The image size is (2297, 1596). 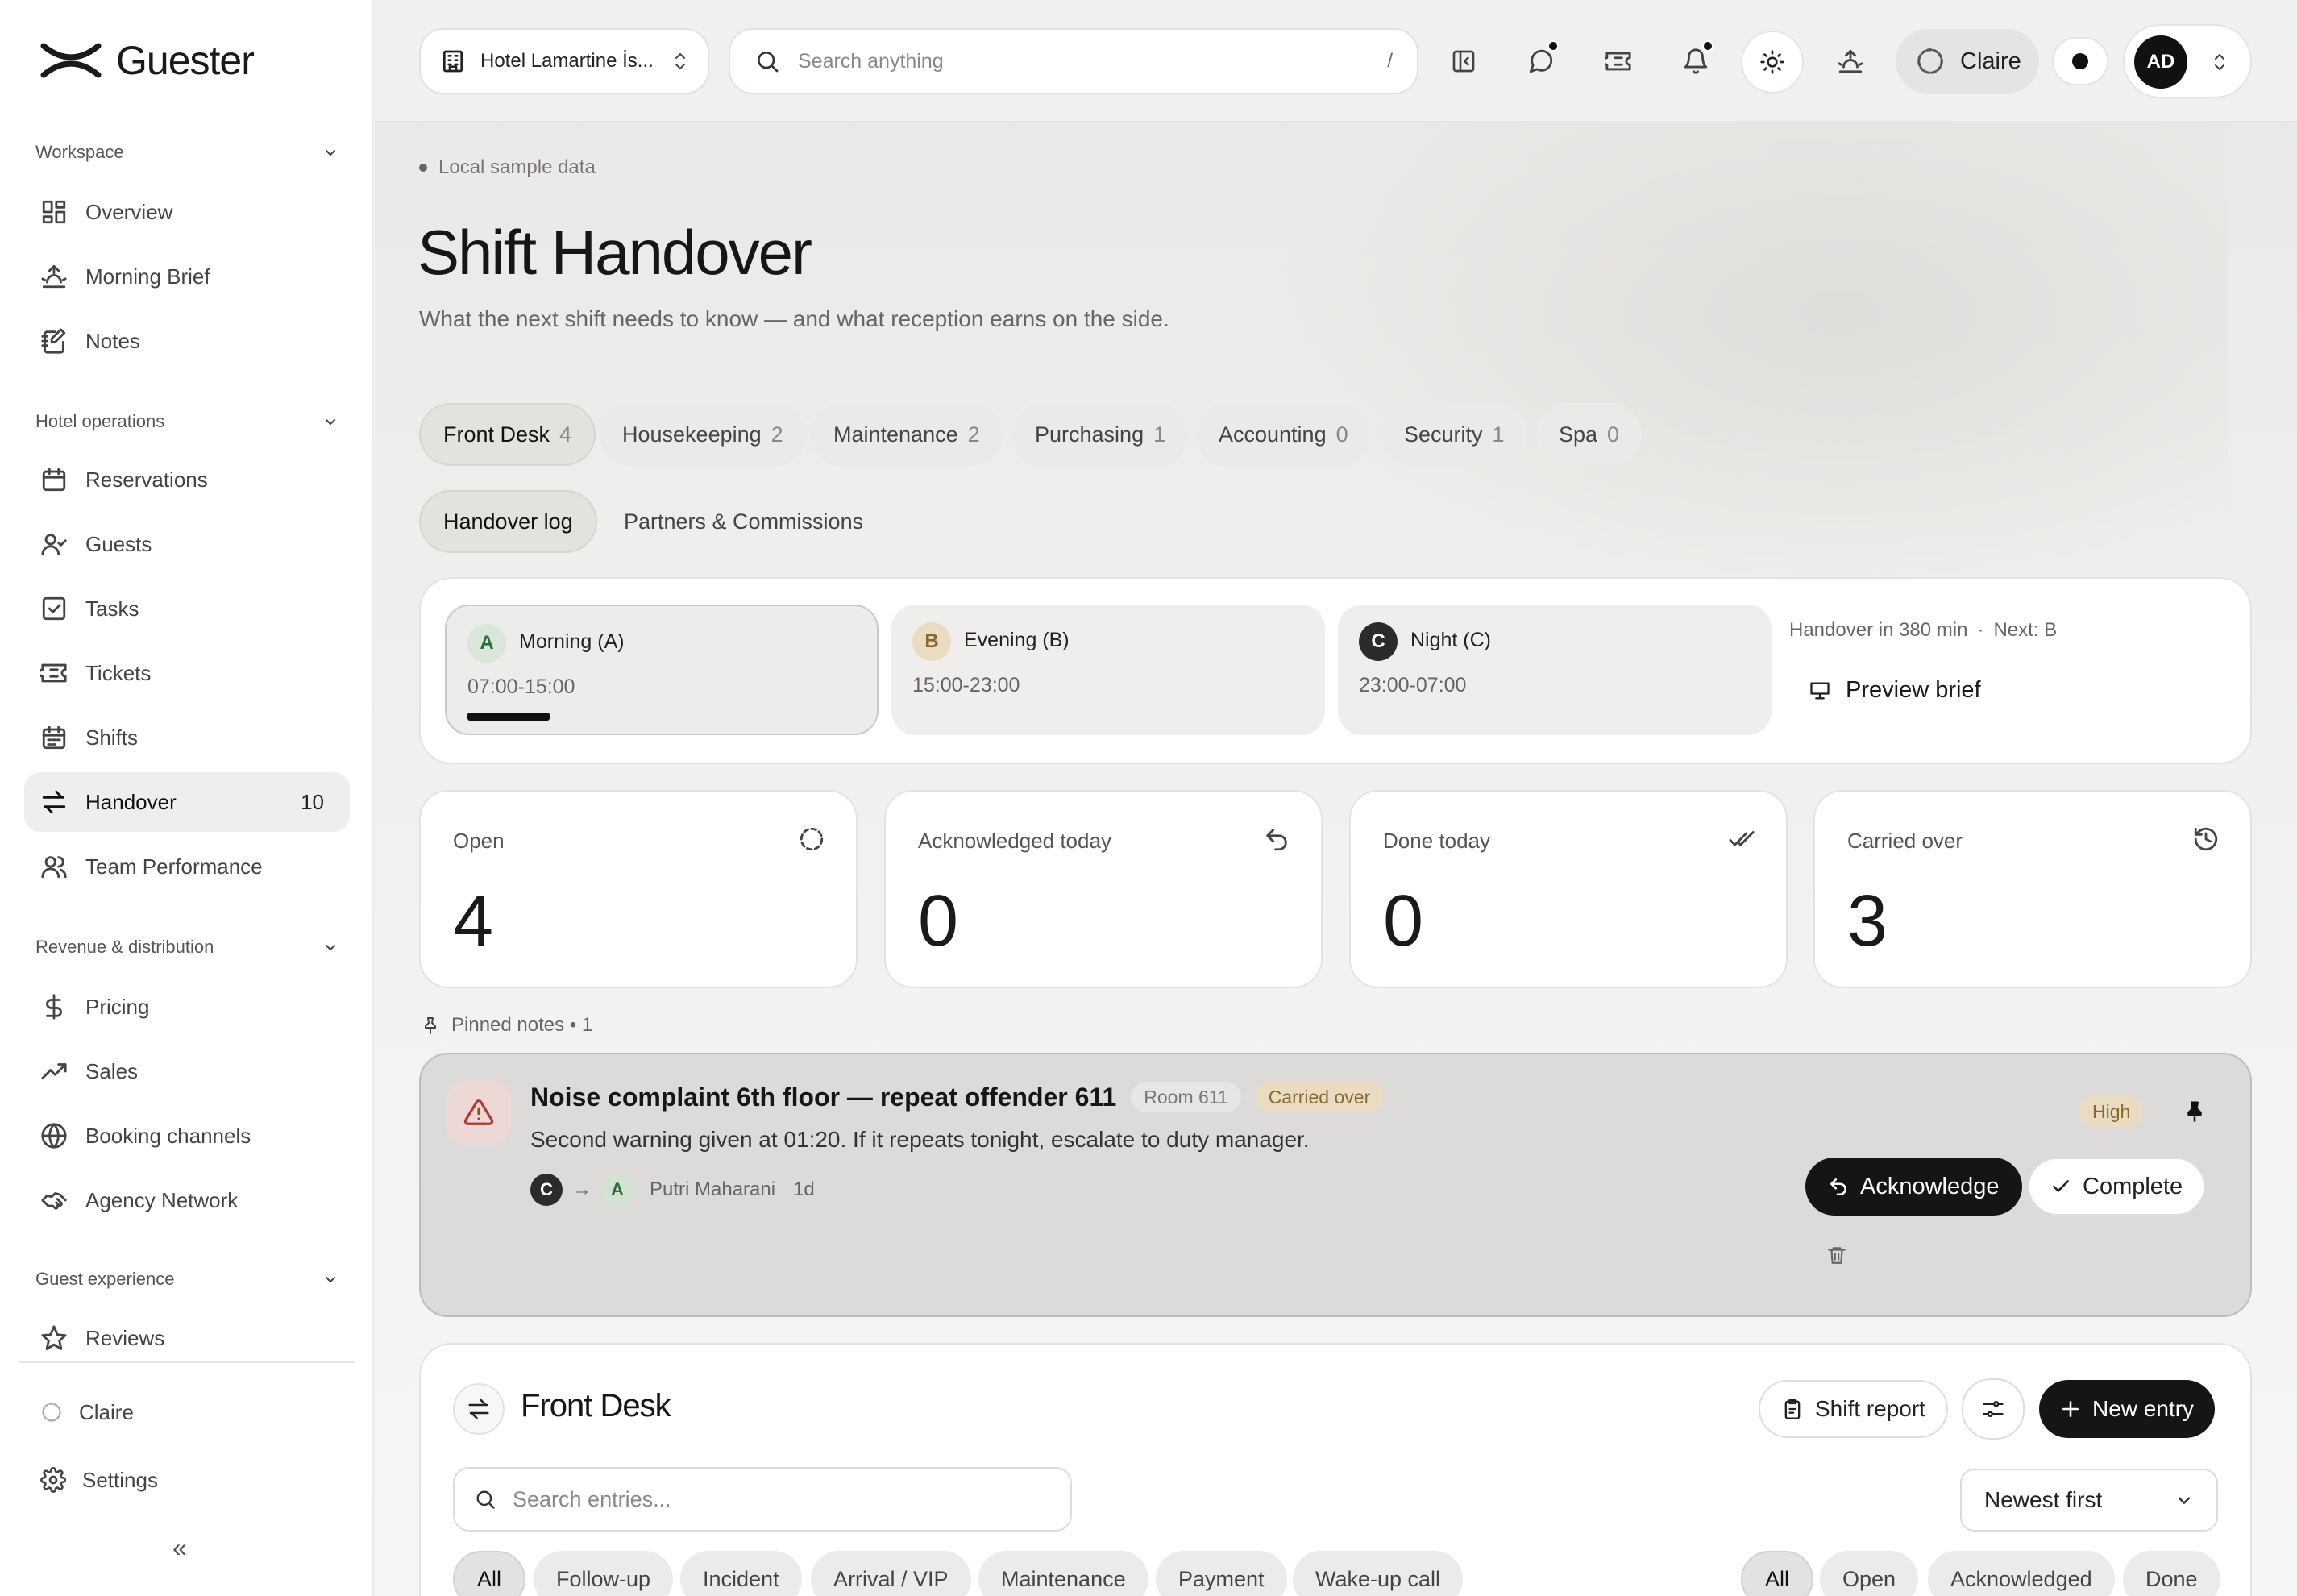 I want to click on sidebar-item-agency-network: Agency Network, so click(x=187, y=1200).